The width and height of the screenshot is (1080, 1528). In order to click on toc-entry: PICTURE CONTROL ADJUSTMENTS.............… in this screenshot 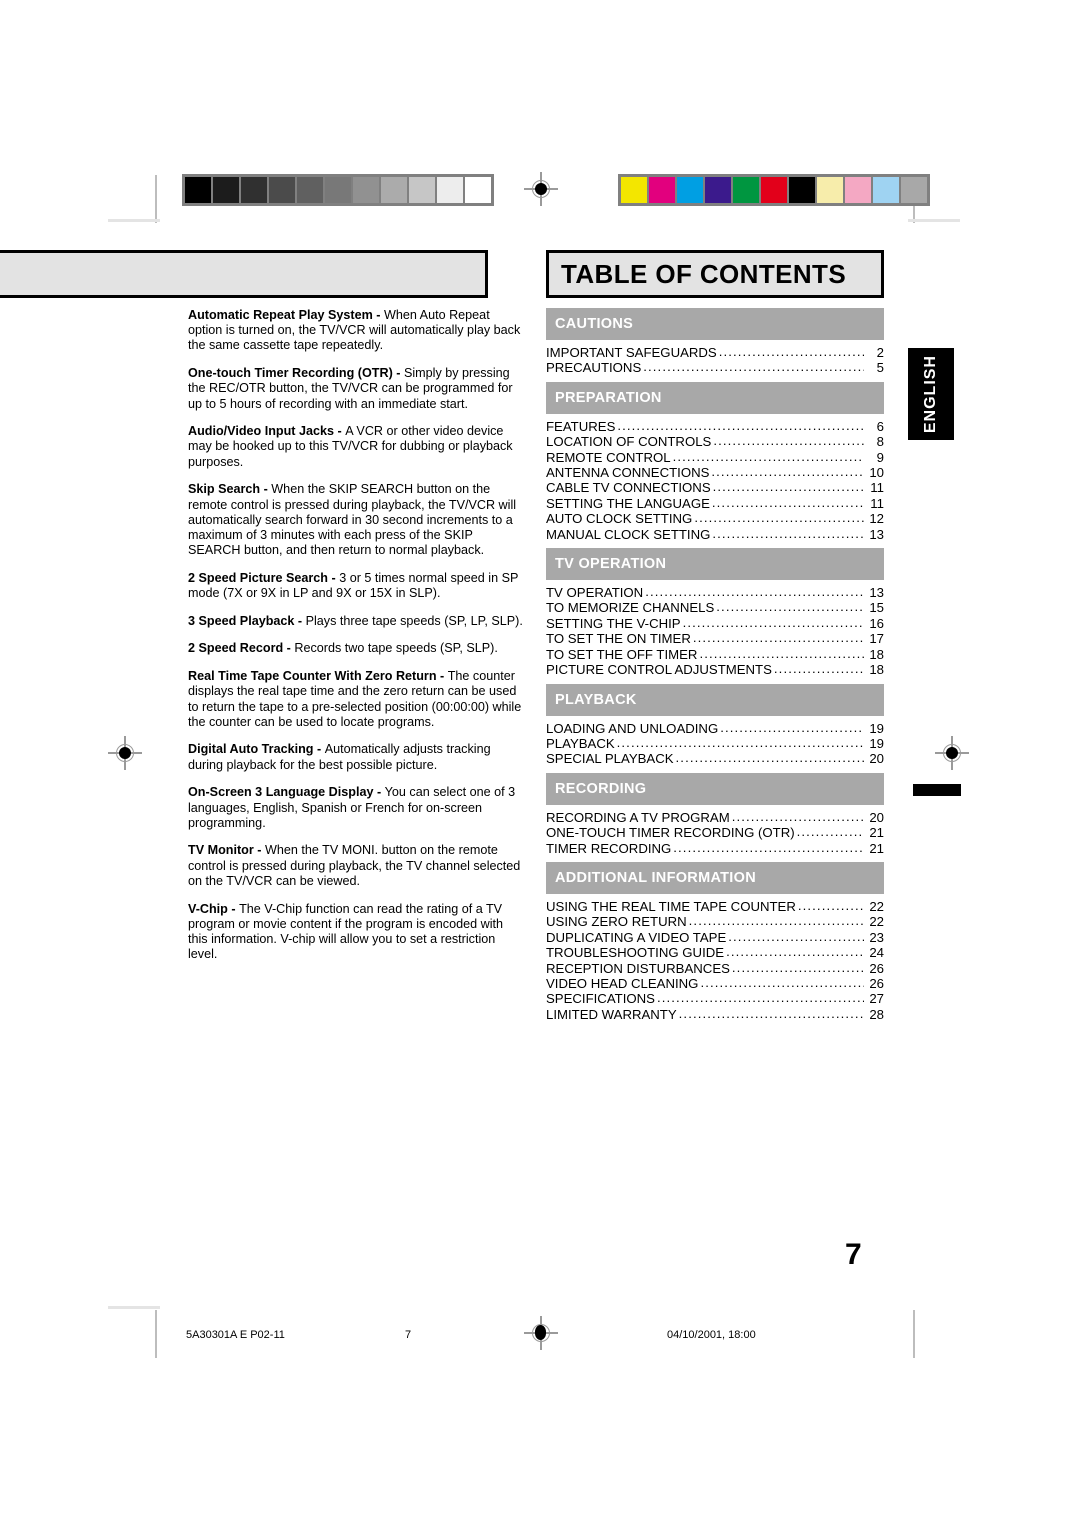, I will do `click(715, 669)`.